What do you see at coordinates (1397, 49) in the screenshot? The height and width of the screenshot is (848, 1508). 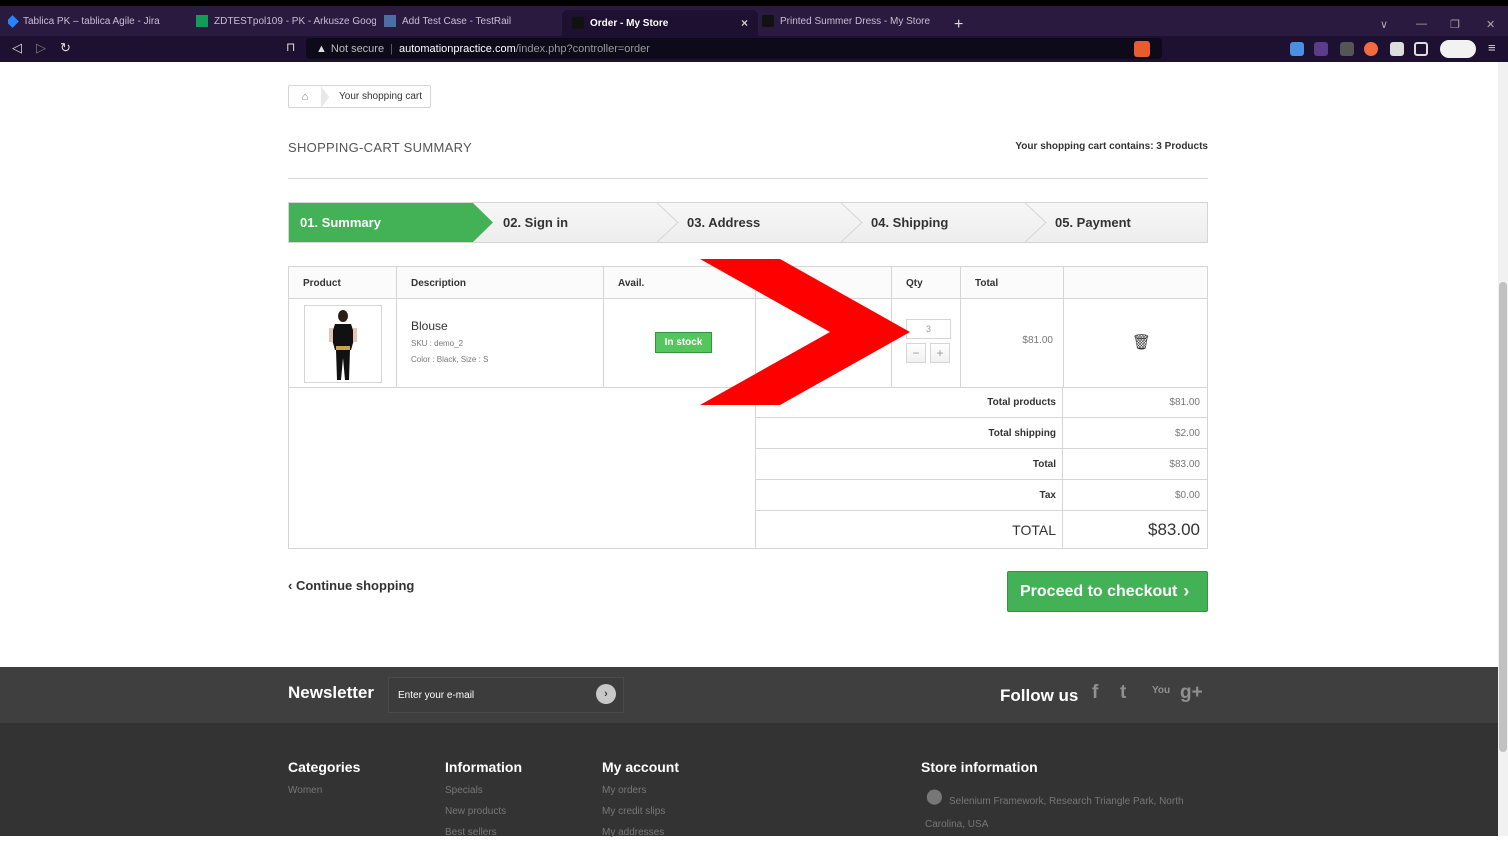 I see `puzzle-icon` at bounding box center [1397, 49].